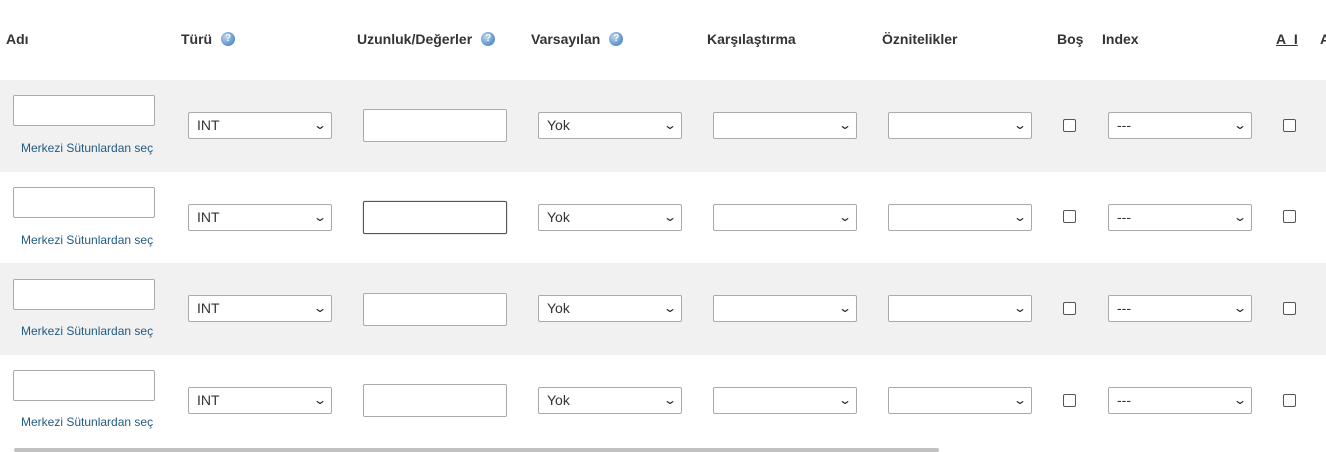 This screenshot has height=452, width=1326. Describe the element at coordinates (1070, 39) in the screenshot. I see `column-header-null: Boş` at that location.